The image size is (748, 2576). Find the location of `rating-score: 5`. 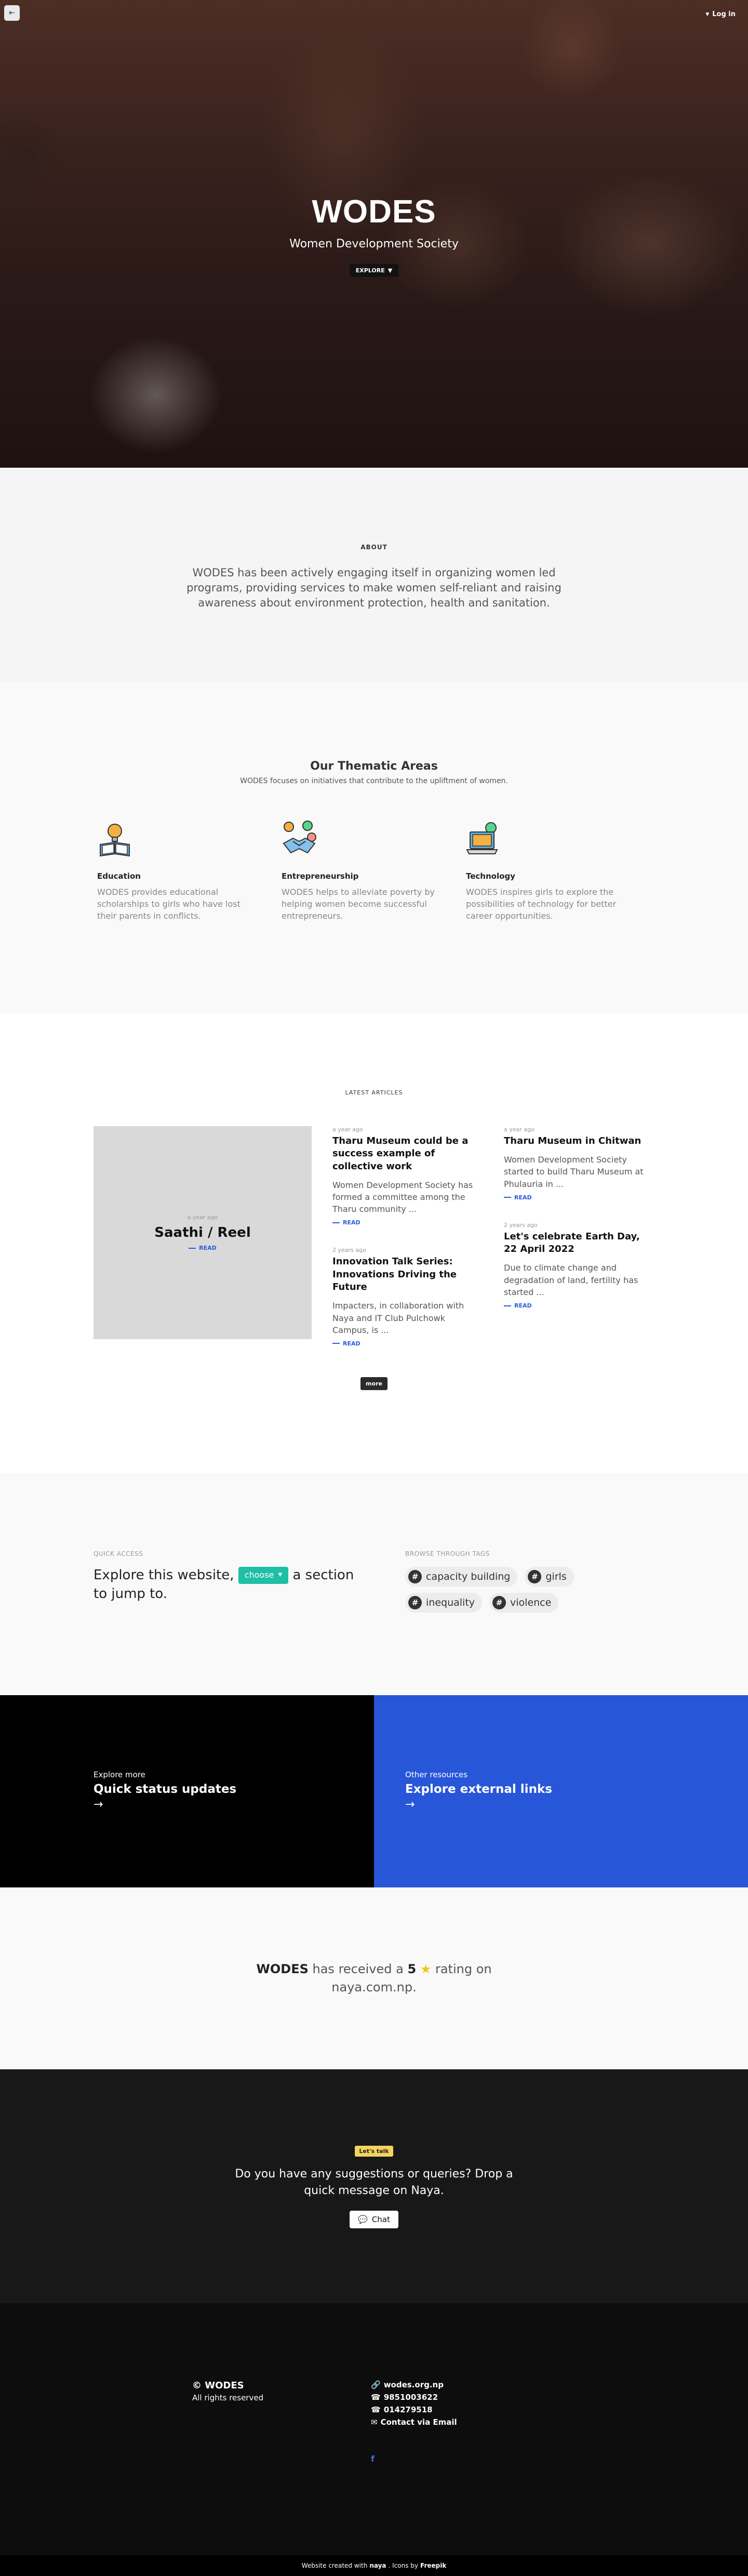

rating-score: 5 is located at coordinates (412, 1969).